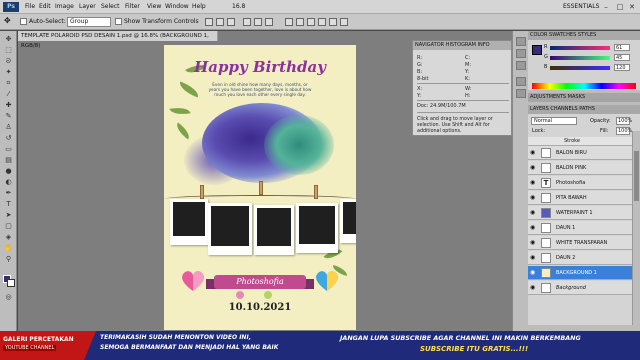 The width and height of the screenshot is (640, 360). Describe the element at coordinates (554, 121) in the screenshot. I see `blend-mode-dropdown: Normal` at that location.